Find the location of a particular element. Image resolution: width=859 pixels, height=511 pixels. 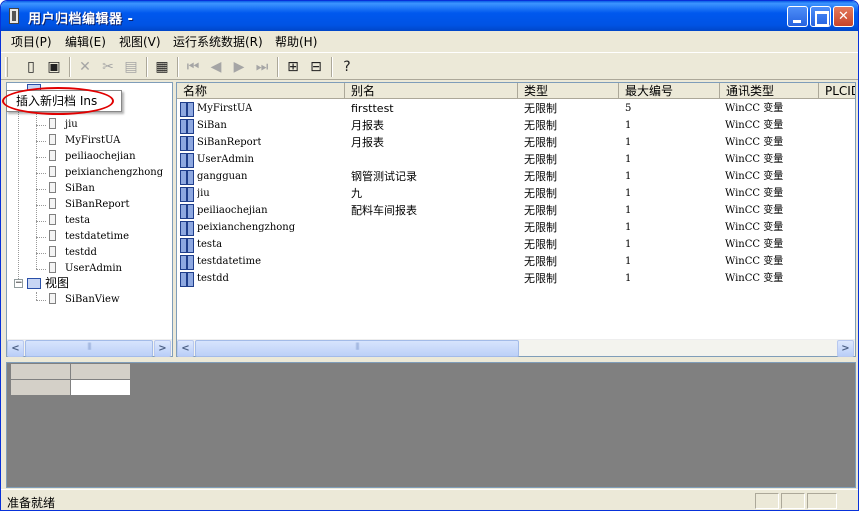

toolbar-grip is located at coordinates (6, 67).